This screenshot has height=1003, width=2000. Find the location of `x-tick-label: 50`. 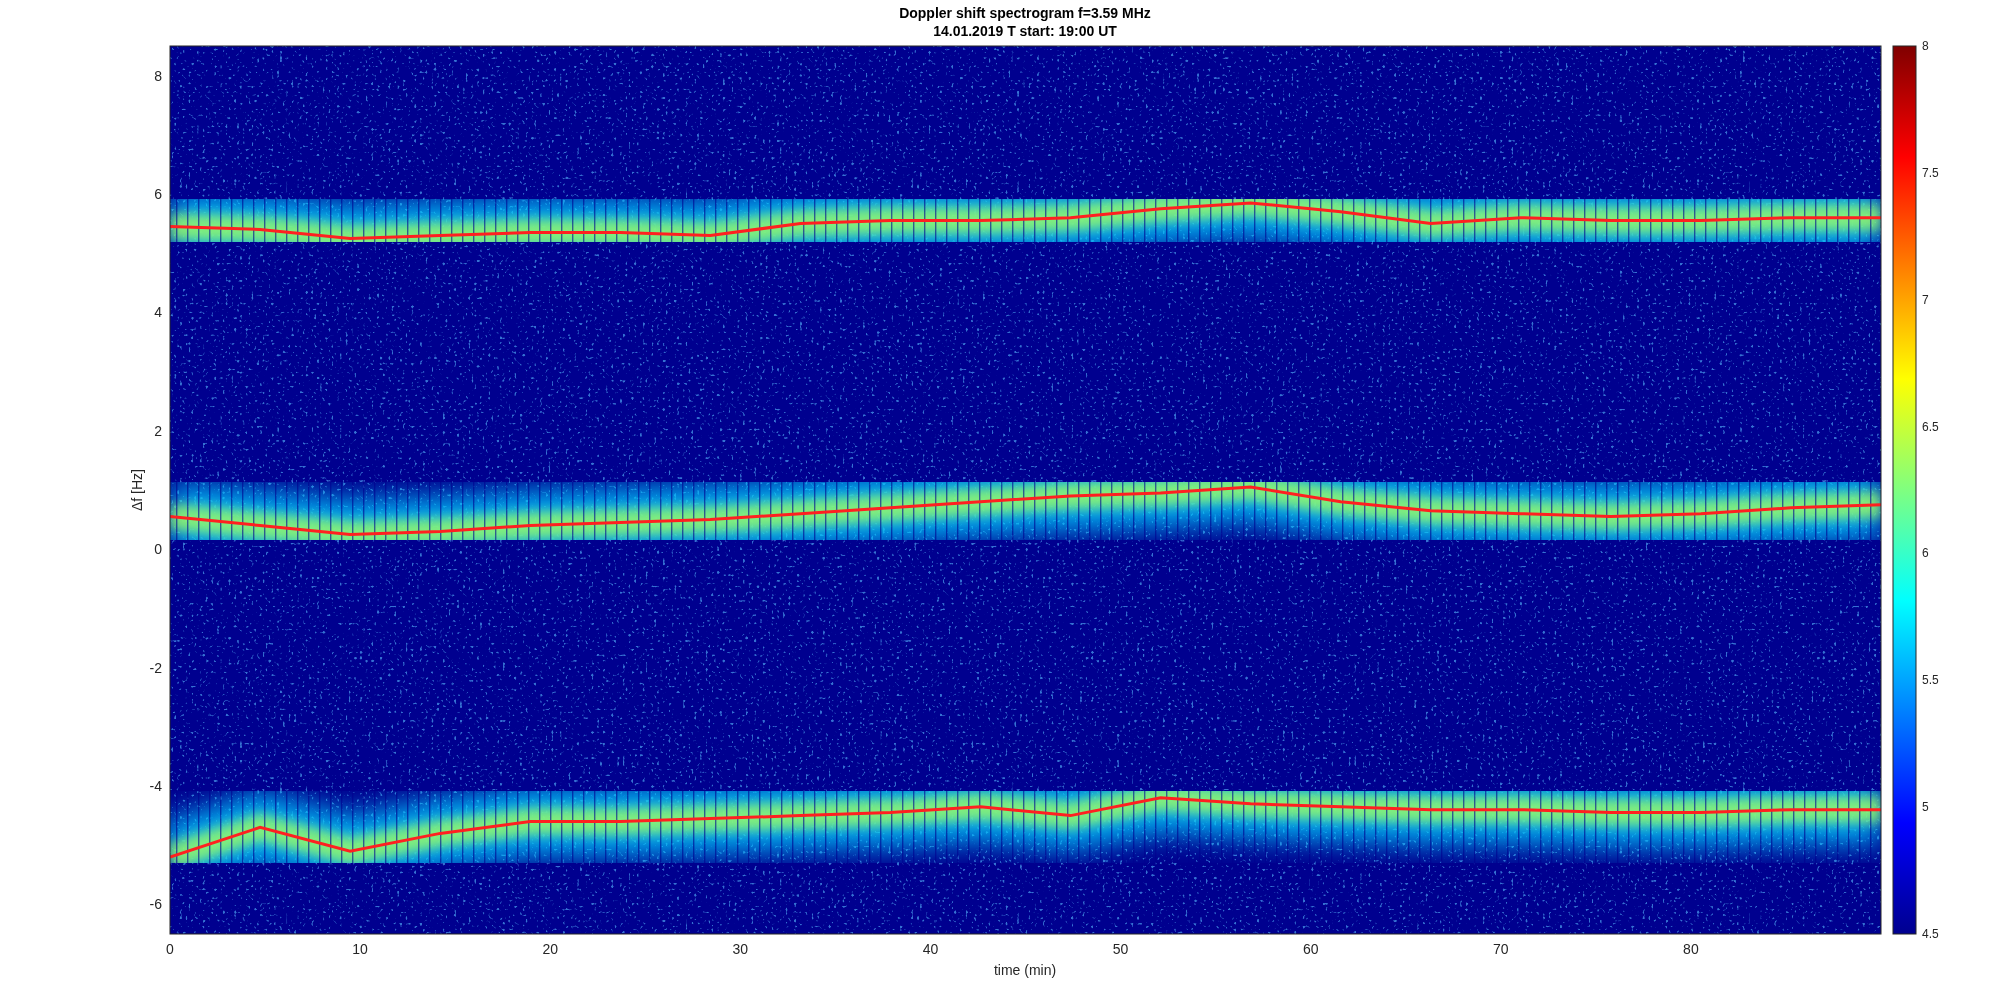

x-tick-label: 50 is located at coordinates (1120, 949).